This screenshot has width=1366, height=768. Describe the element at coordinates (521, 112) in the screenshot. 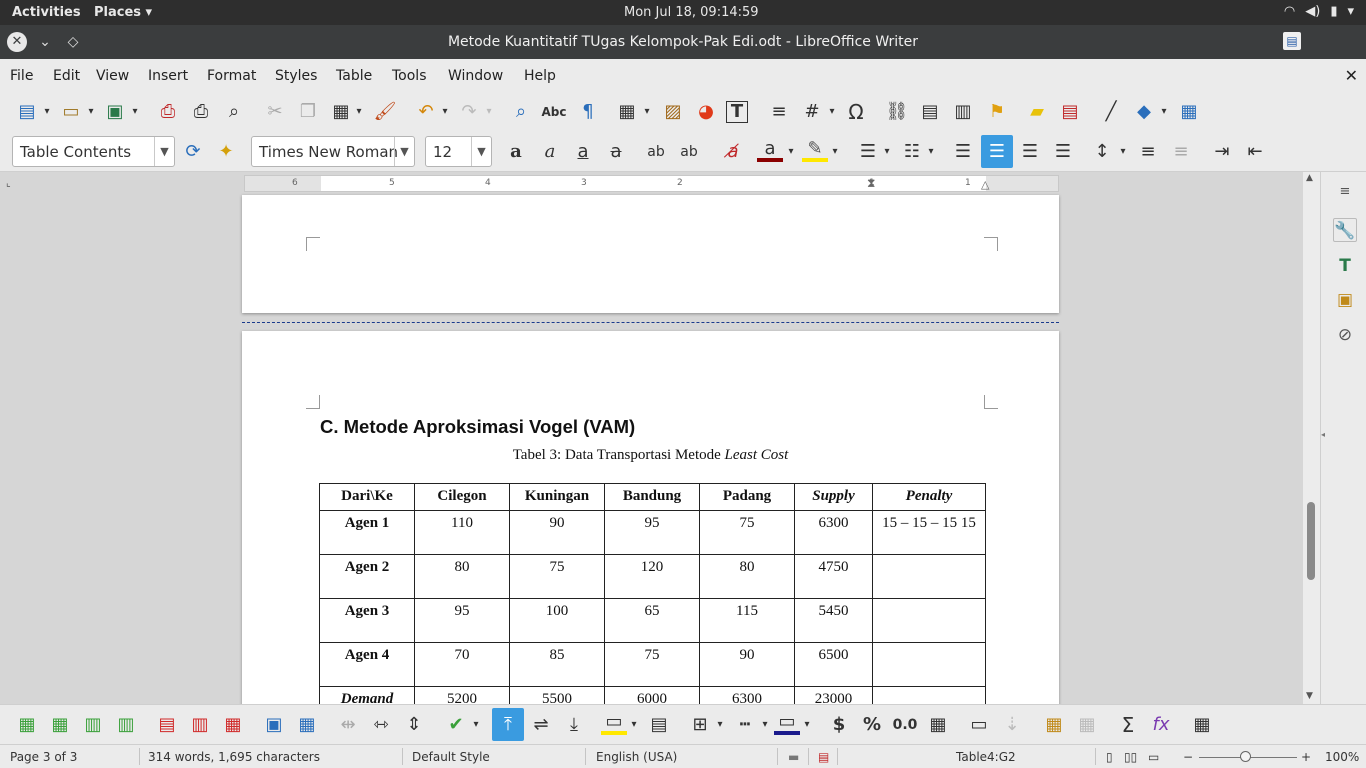

I see `find-replace-icon: ⌕` at that location.